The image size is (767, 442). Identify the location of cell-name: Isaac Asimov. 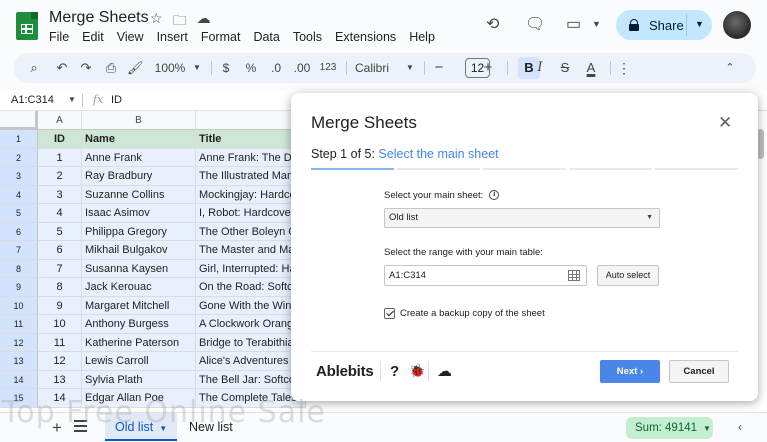
(139, 213).